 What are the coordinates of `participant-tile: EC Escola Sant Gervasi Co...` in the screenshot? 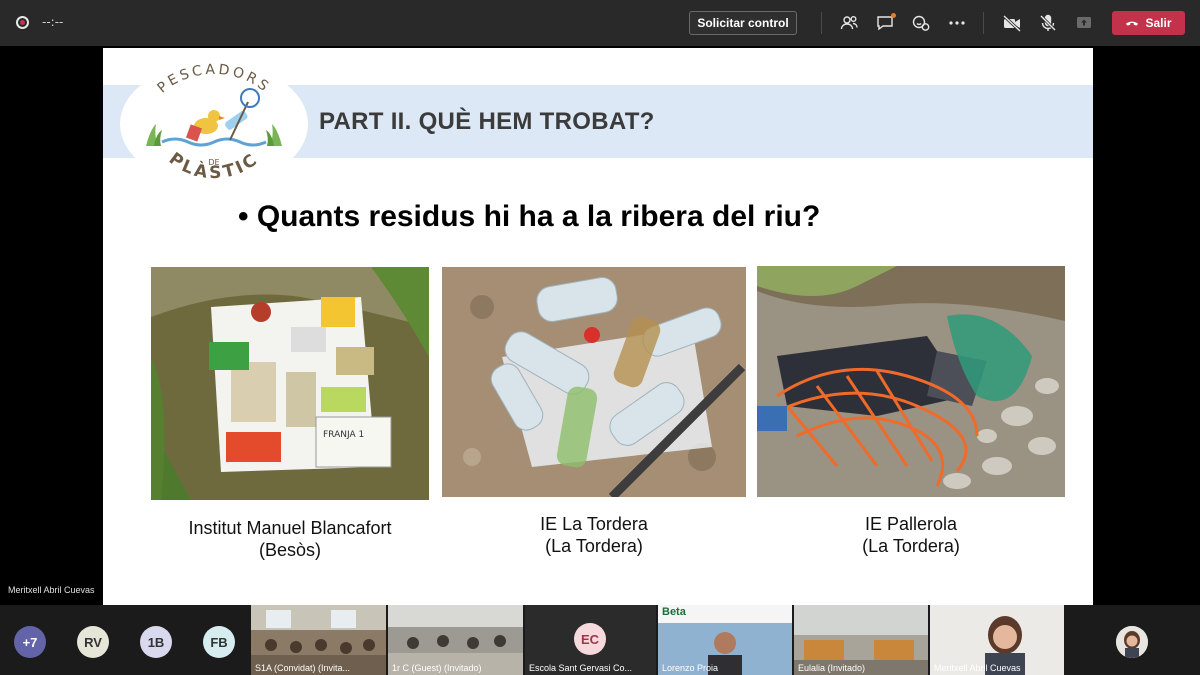 It's located at (590, 640).